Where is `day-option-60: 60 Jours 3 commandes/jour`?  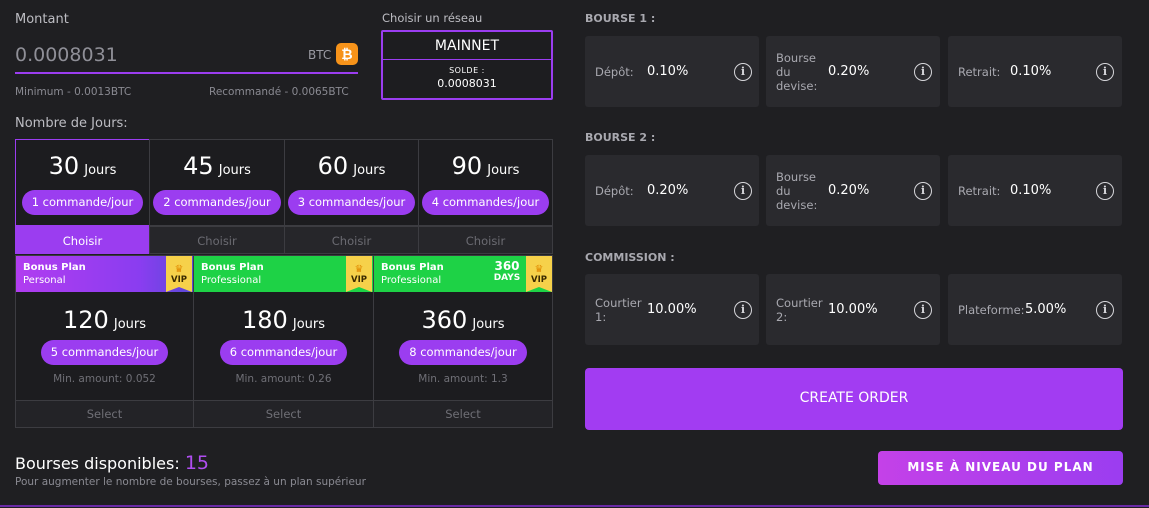
day-option-60: 60 Jours 3 commandes/jour is located at coordinates (351, 182).